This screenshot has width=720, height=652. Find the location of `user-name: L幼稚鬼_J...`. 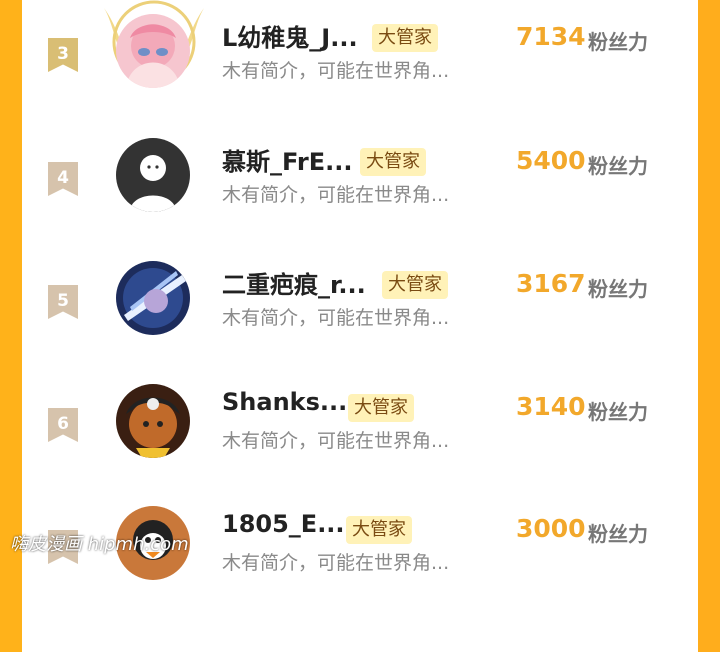

user-name: L幼稚鬼_J... is located at coordinates (290, 35).